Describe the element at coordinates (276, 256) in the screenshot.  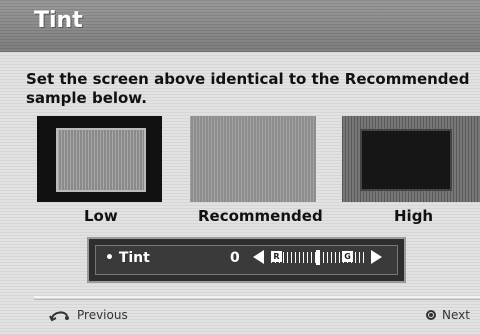
I see `slider-r-label: R` at that location.